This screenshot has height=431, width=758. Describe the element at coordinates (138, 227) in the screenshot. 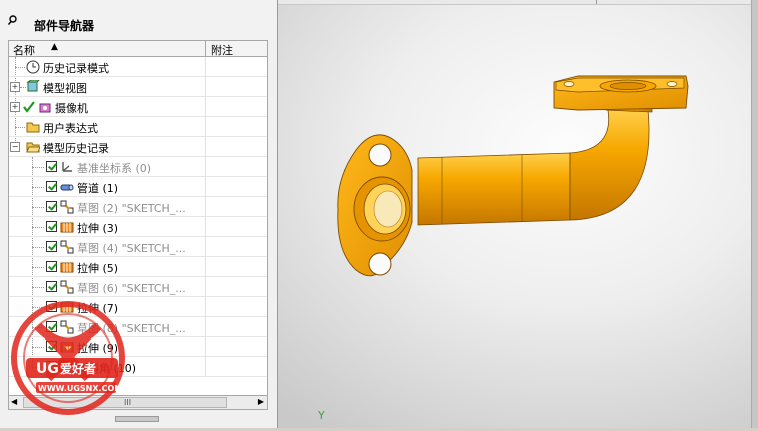

I see `tree-node-extrude-3: 拉伸 (3)` at that location.